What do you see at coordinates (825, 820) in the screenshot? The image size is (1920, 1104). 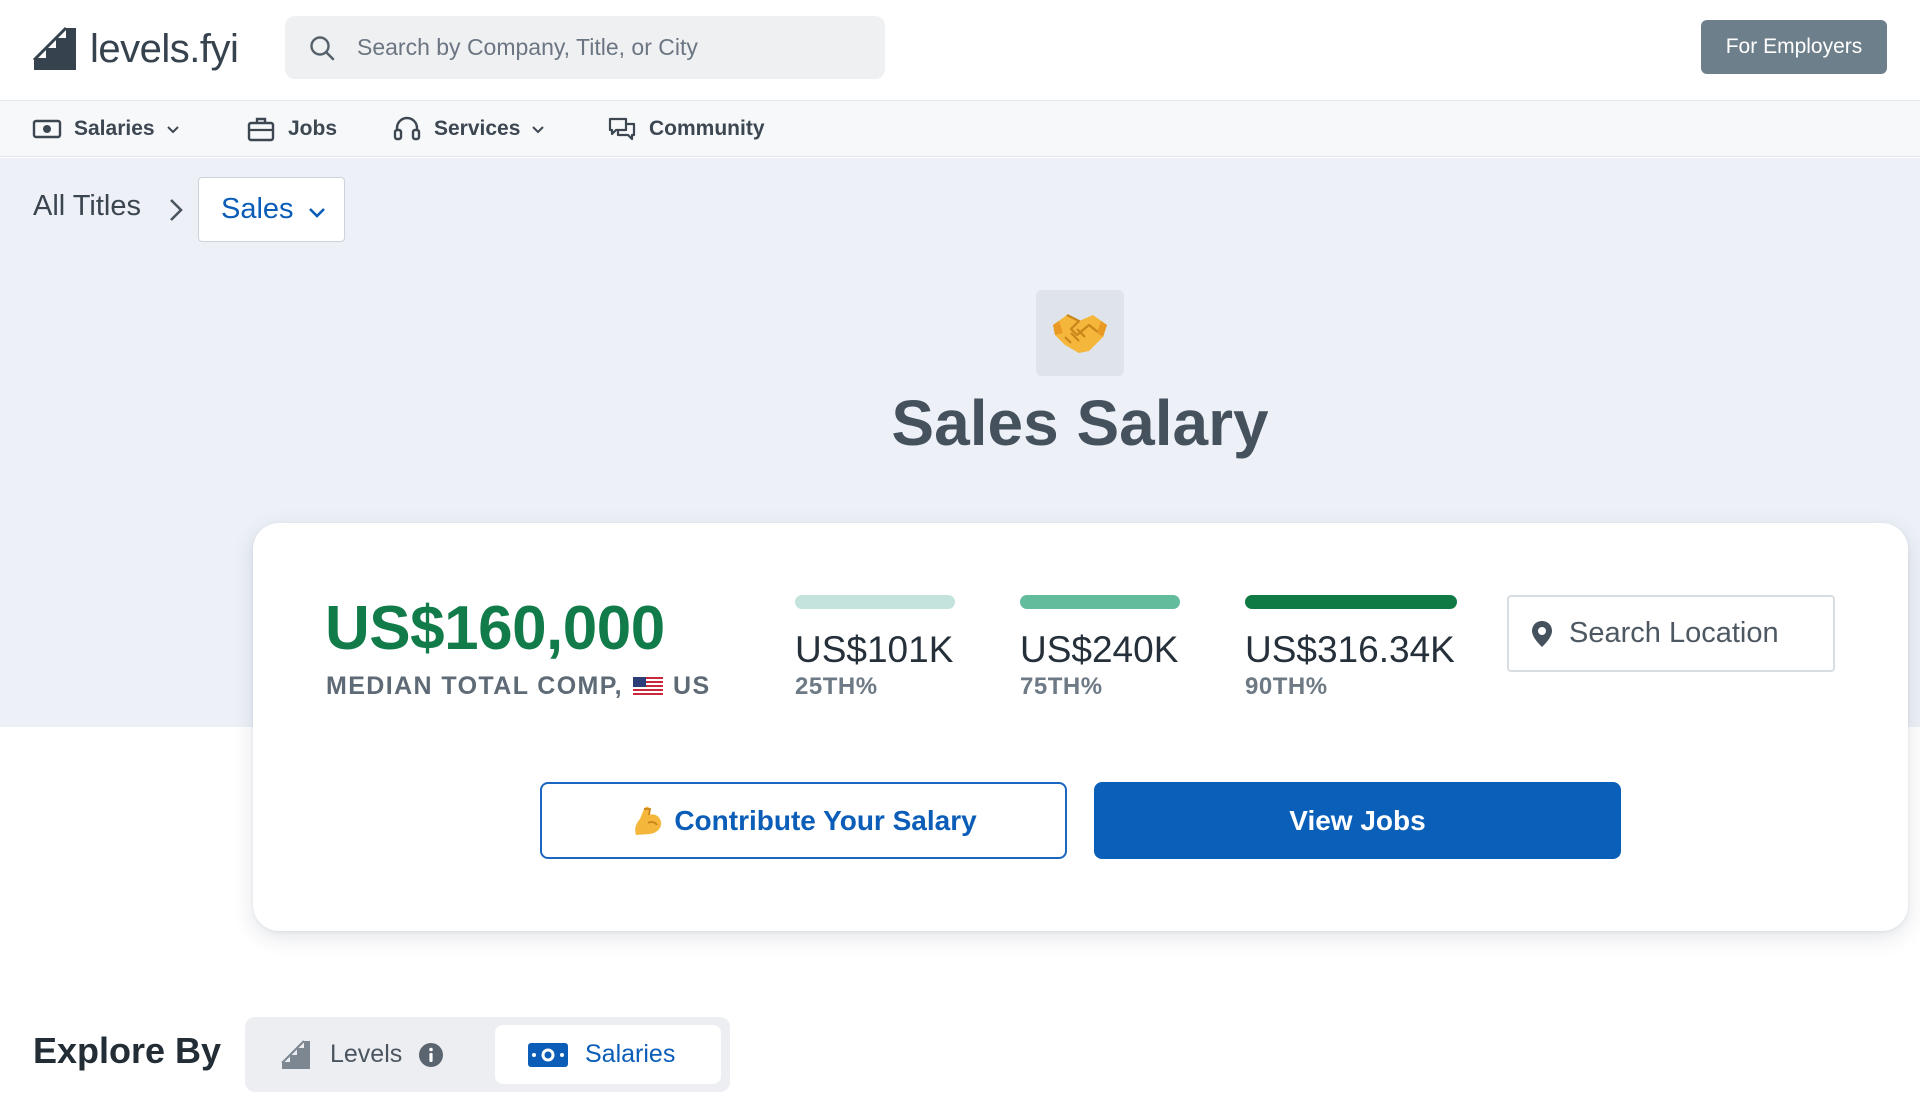 I see `contribute-label: Contribute Your Salary` at bounding box center [825, 820].